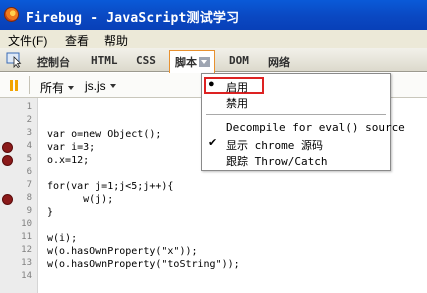  I want to click on source-line: }, so click(50, 212).